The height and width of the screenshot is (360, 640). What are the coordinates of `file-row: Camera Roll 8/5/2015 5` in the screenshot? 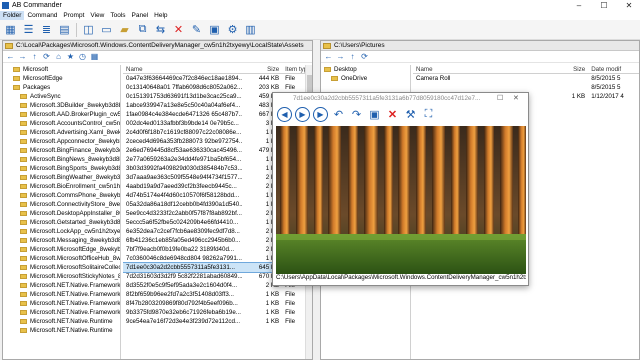 It's located at (526, 78).